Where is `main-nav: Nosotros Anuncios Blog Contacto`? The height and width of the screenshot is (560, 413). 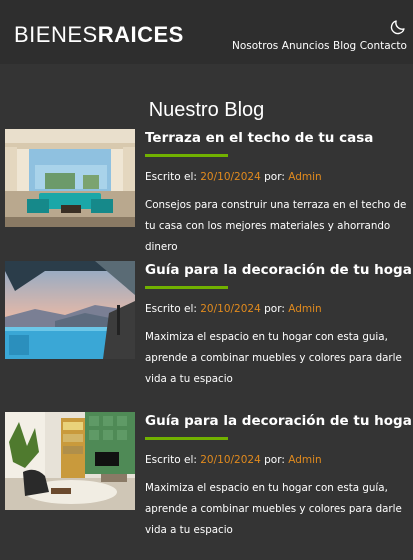
main-nav: Nosotros Anuncios Blog Contacto is located at coordinates (319, 46).